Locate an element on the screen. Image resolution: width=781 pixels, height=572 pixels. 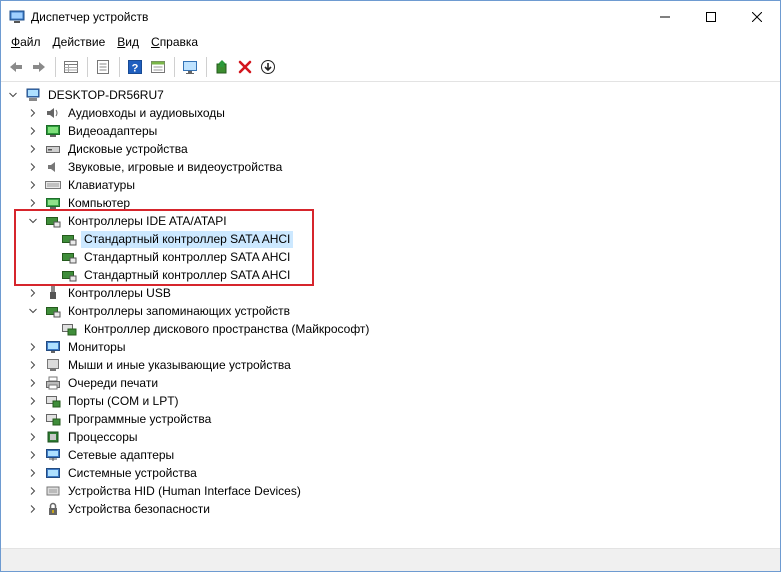
tree-category-label: Звуковые, игровые и видеоустройства is located at coordinates (175, 166).